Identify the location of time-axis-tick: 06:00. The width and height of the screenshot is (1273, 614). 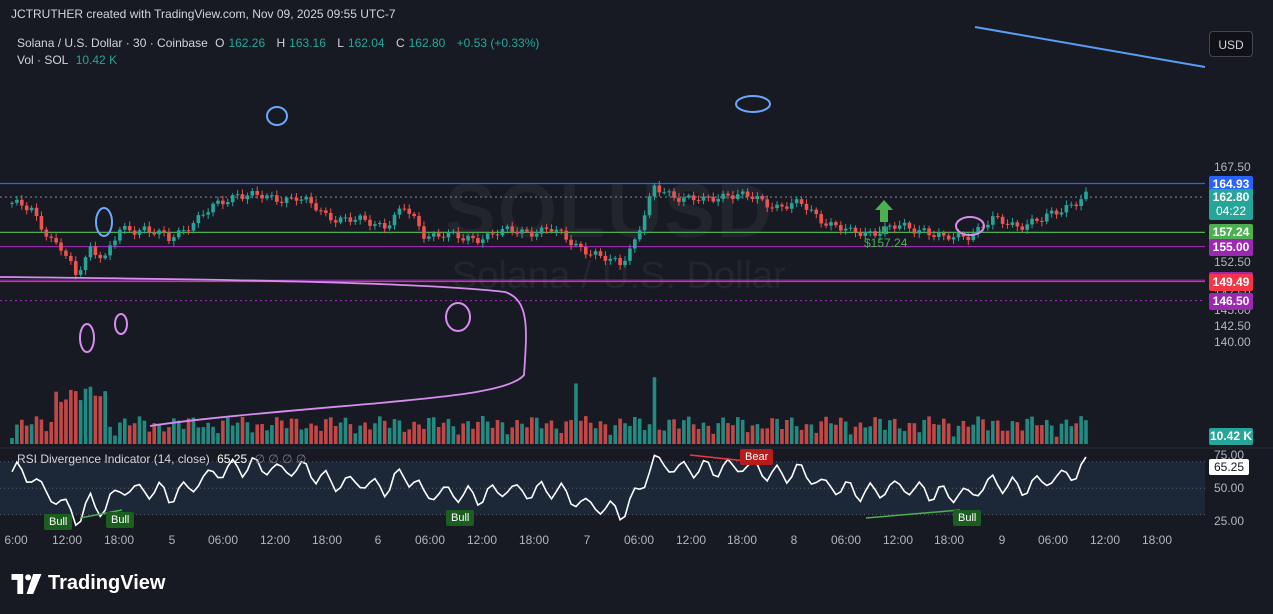
(639, 540).